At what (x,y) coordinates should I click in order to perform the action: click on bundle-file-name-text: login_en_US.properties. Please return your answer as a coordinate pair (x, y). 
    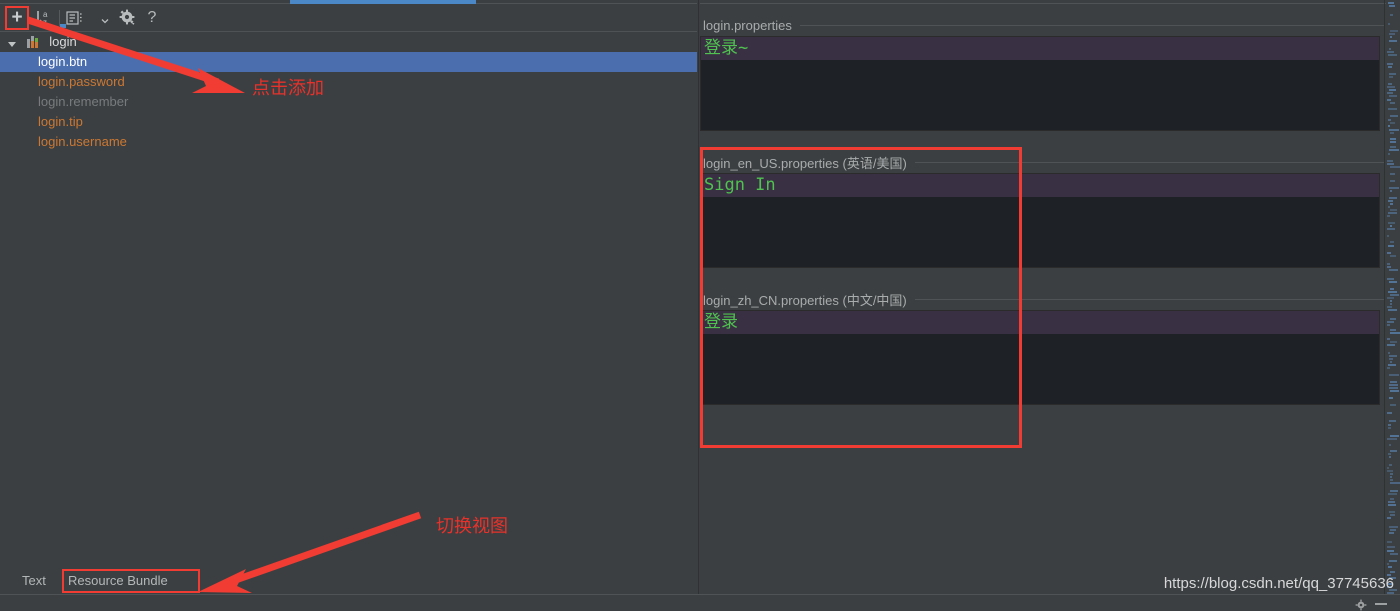
    Looking at the image, I should click on (771, 163).